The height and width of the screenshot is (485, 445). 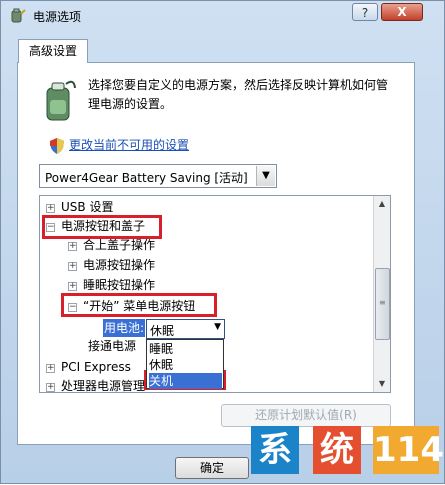 I want to click on description-text: 选择您要自定义的电源方案，然后选择反映计算机如何管理电源的设置。, so click(x=238, y=94).